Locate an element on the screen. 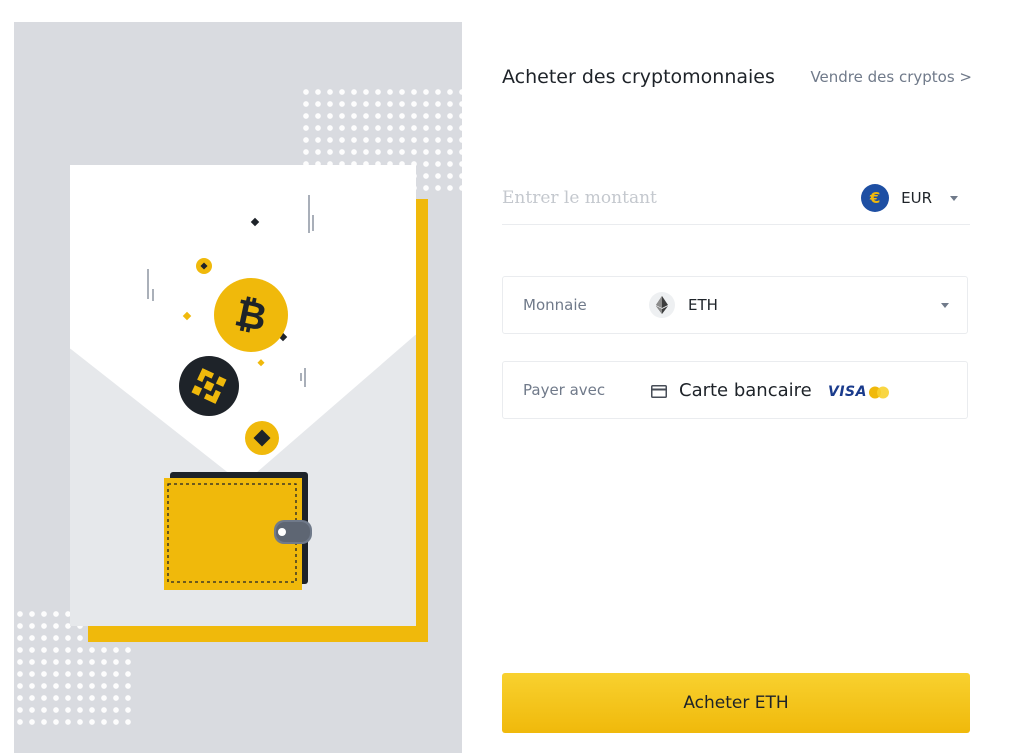  buy-button: Acheter ETH is located at coordinates (736, 703).